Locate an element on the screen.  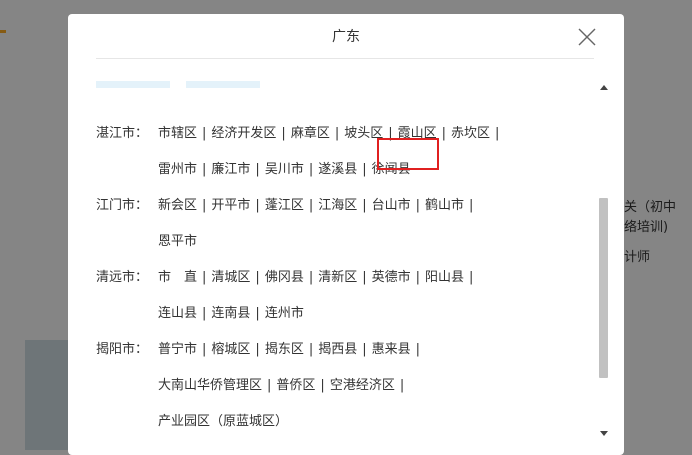
district-link: 市辖区 is located at coordinates (177, 133).